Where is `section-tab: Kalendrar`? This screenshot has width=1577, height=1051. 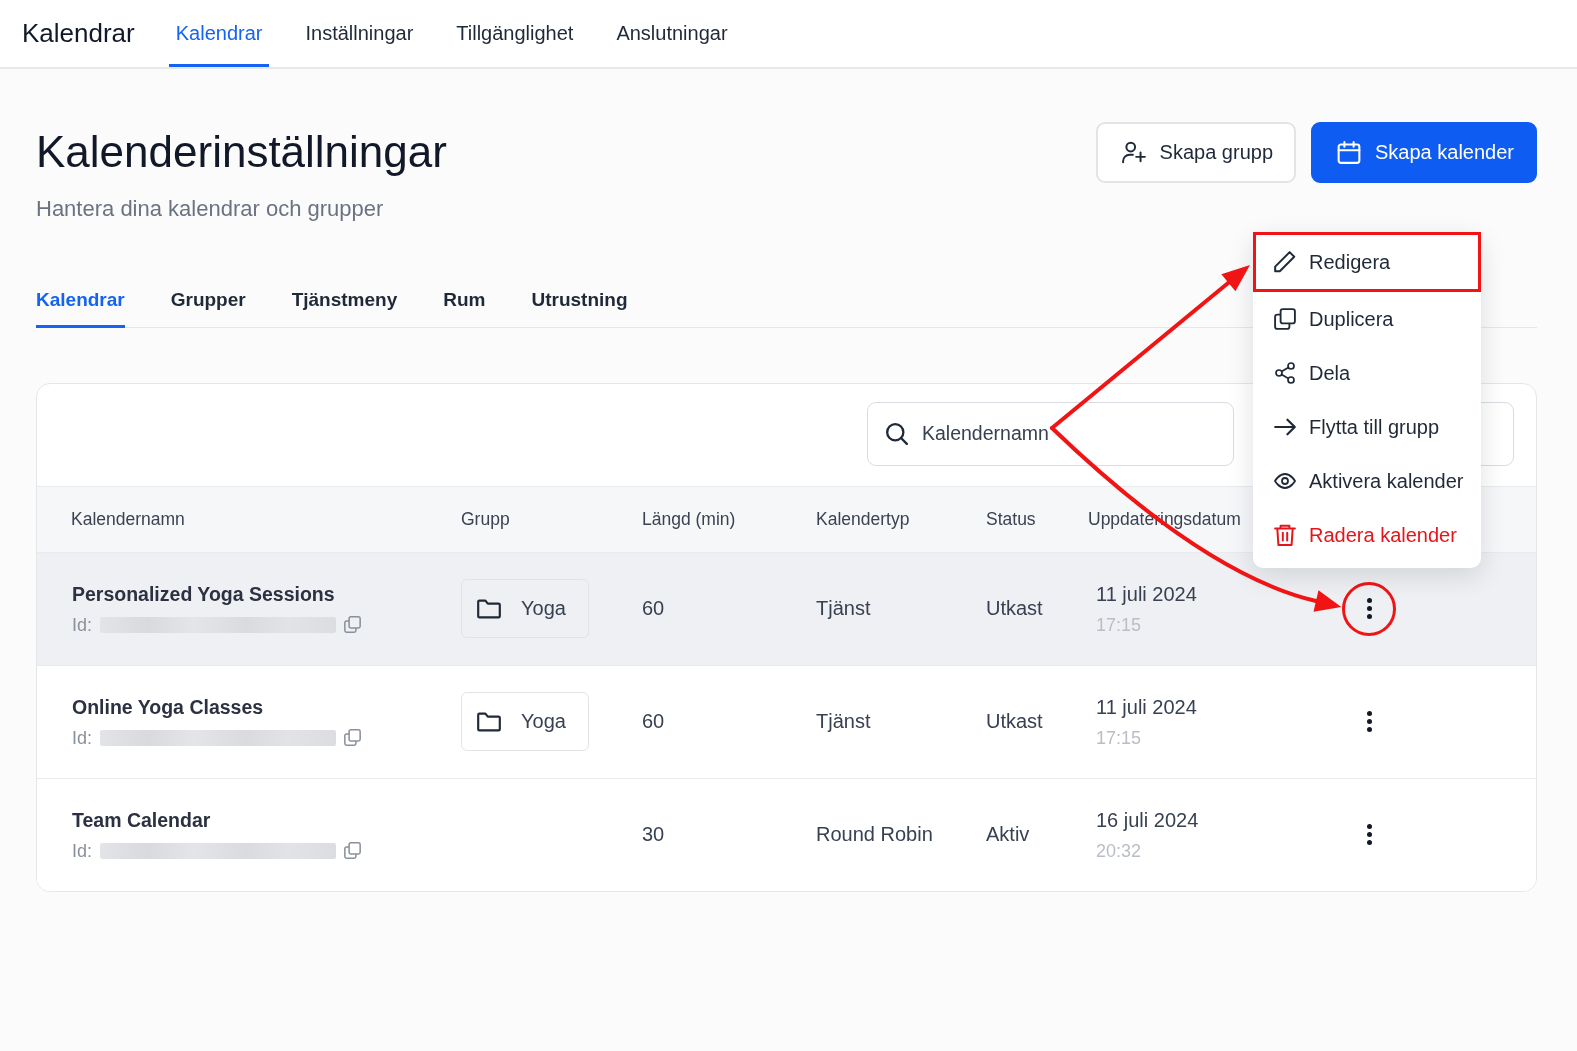
section-tab: Kalendrar is located at coordinates (80, 303).